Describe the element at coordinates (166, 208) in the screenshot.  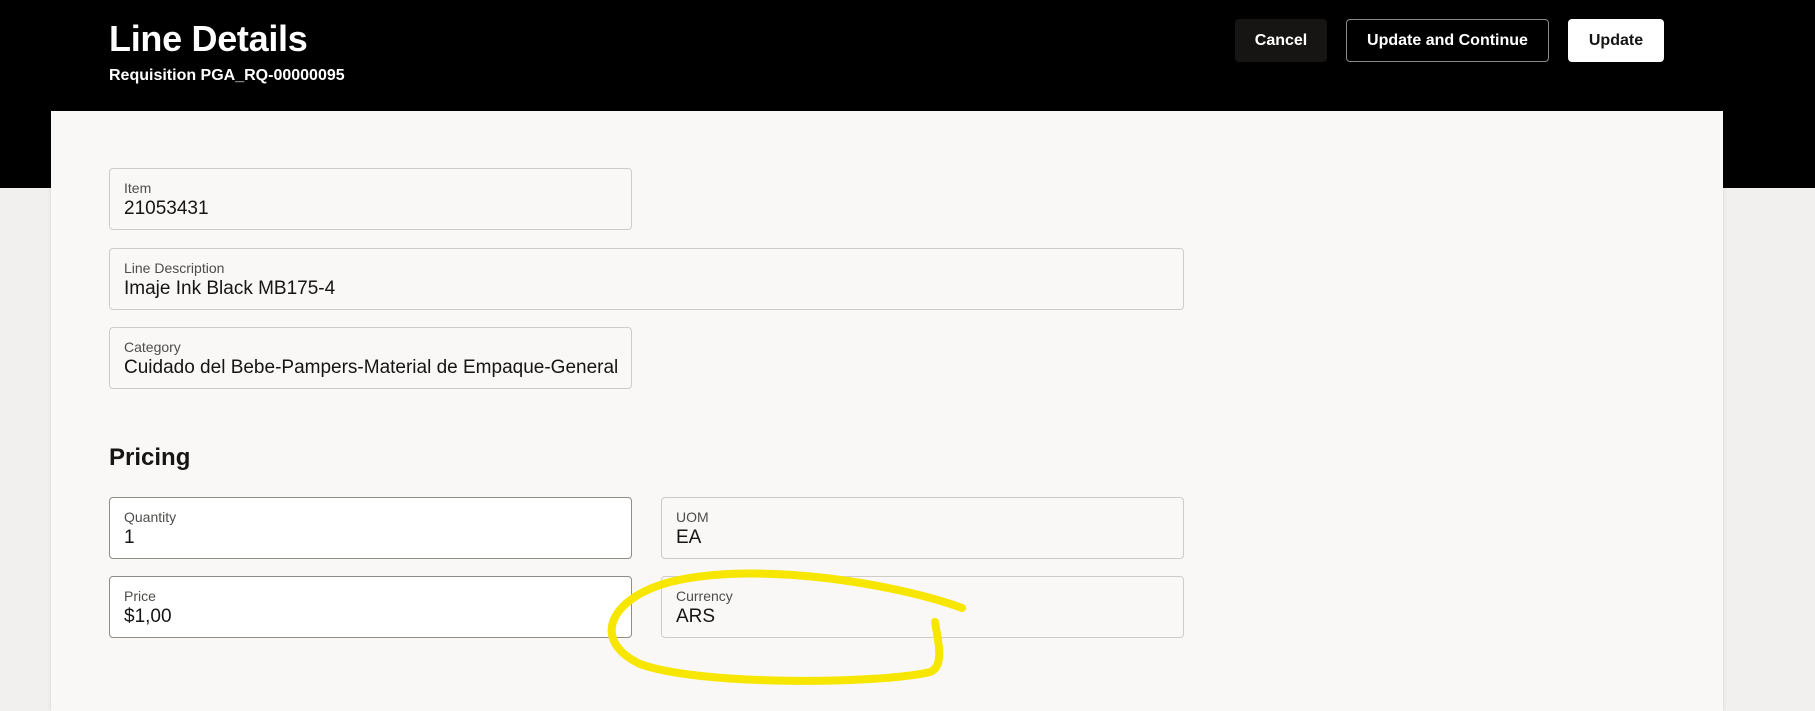
I see `item-value: 21053431` at that location.